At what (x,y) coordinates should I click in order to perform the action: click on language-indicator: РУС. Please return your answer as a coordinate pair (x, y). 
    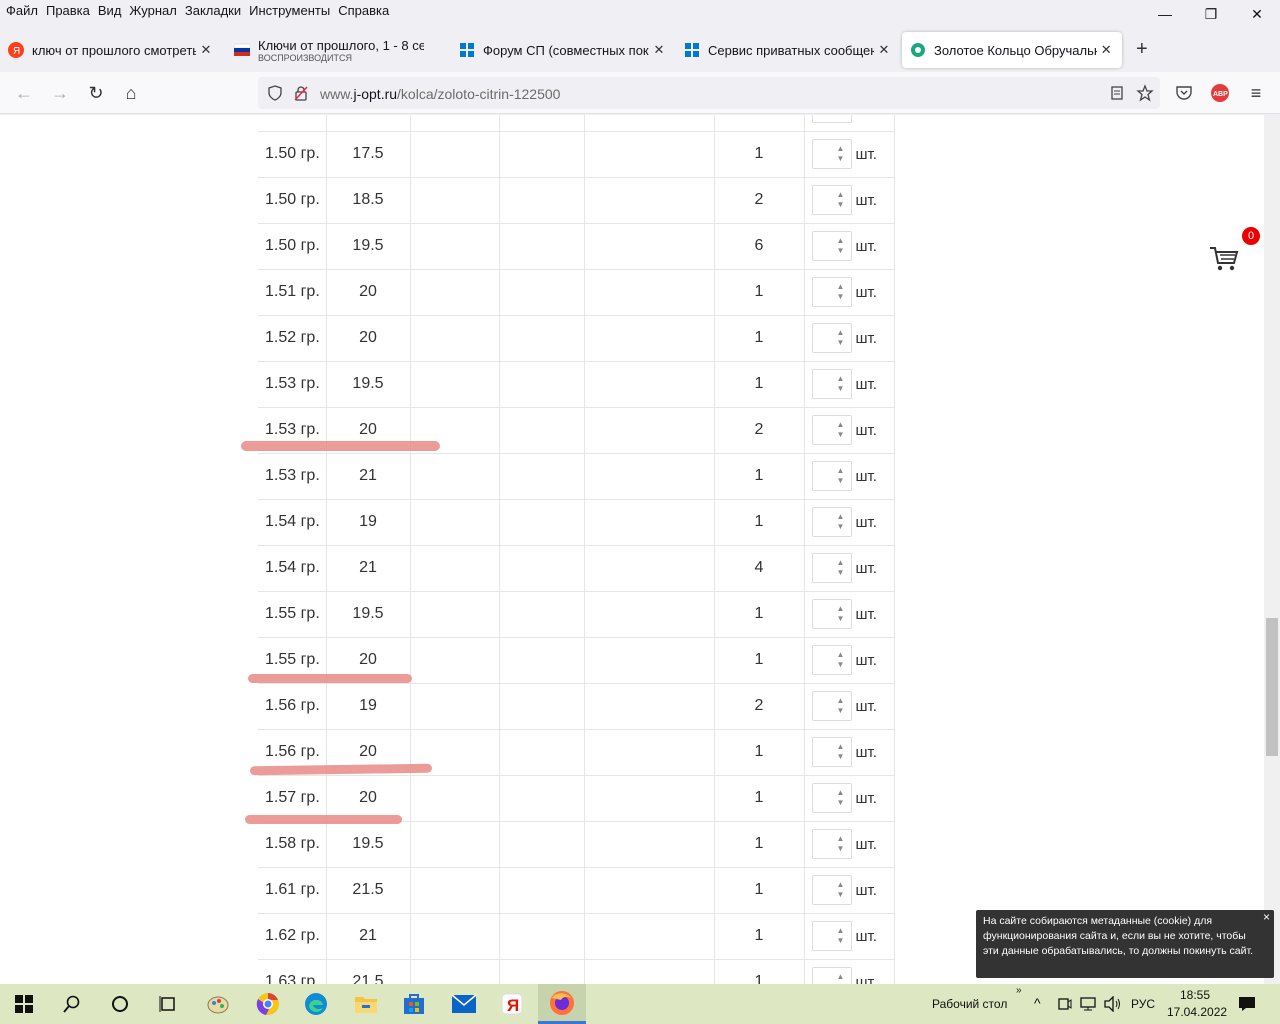
    Looking at the image, I should click on (1143, 1004).